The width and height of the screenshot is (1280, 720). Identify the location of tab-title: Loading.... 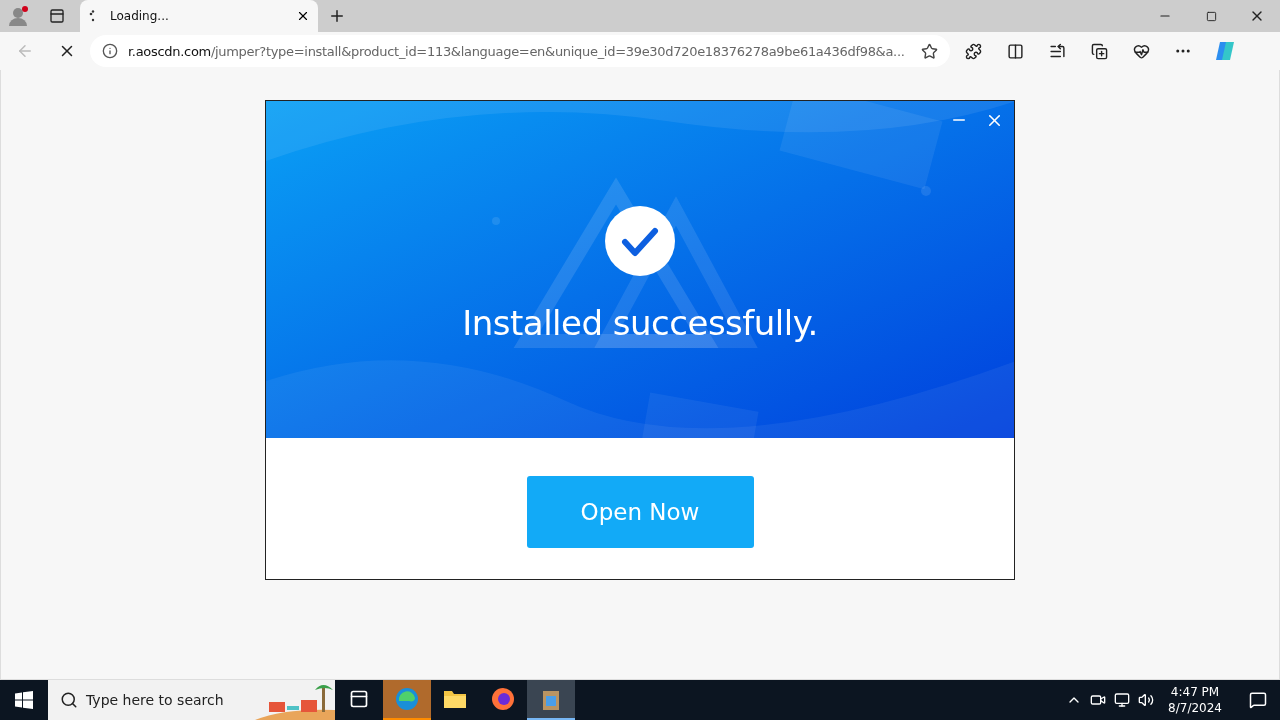
(140, 16).